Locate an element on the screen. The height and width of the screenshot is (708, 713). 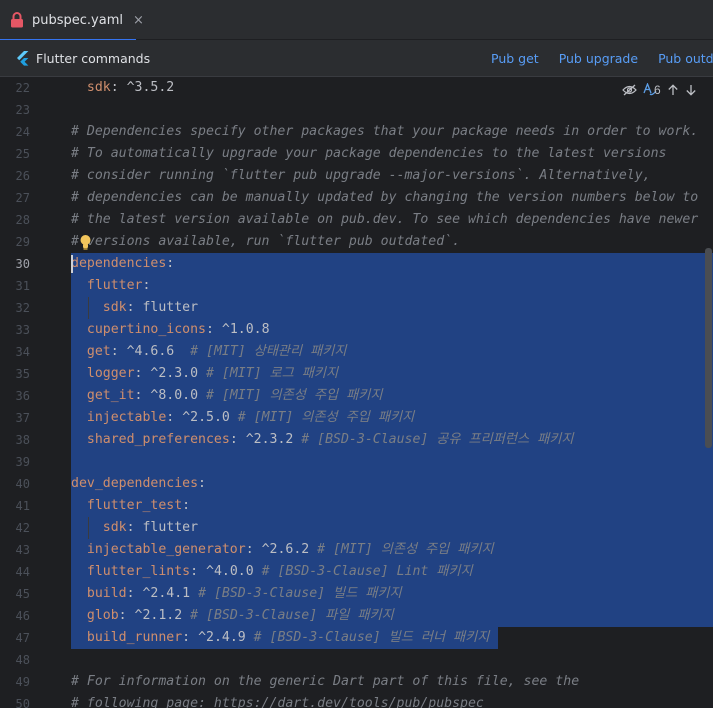
line-number: 38 is located at coordinates (22, 440).